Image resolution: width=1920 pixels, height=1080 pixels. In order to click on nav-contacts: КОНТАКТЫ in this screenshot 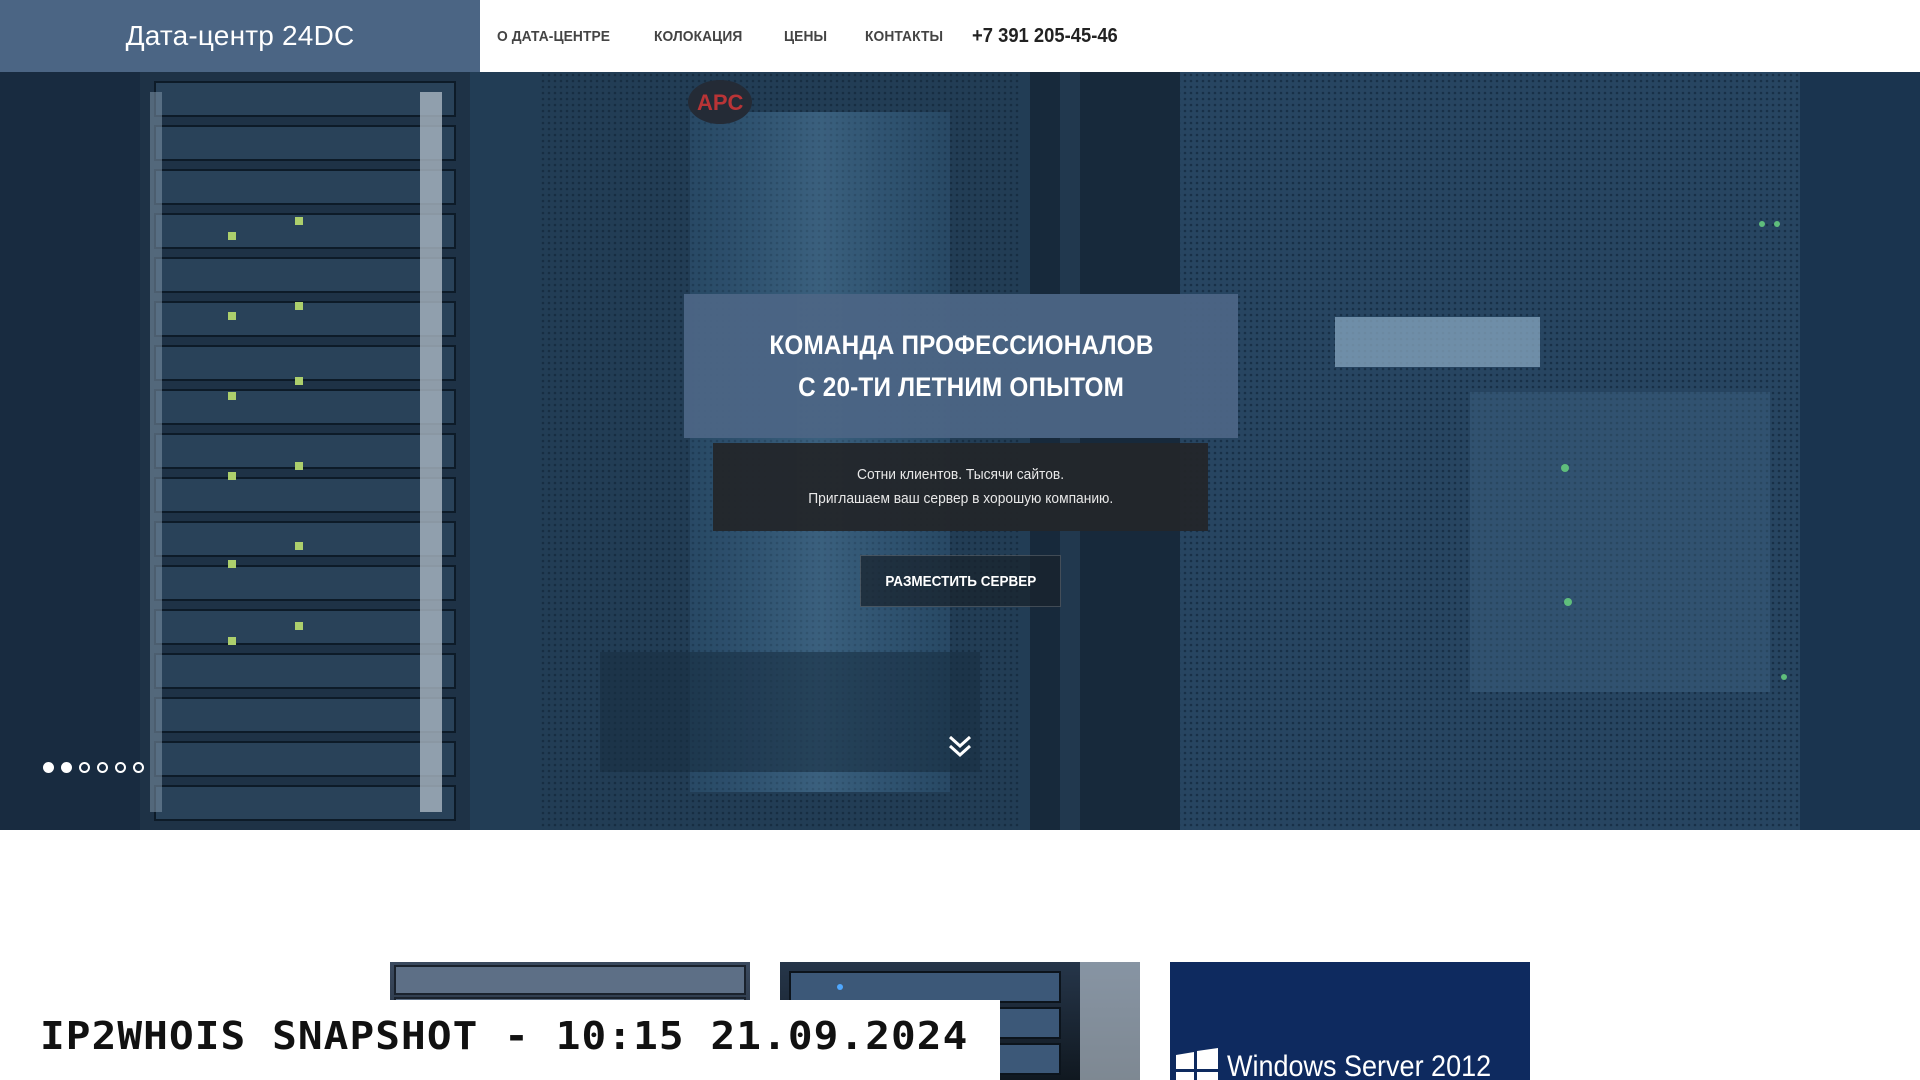, I will do `click(904, 36)`.